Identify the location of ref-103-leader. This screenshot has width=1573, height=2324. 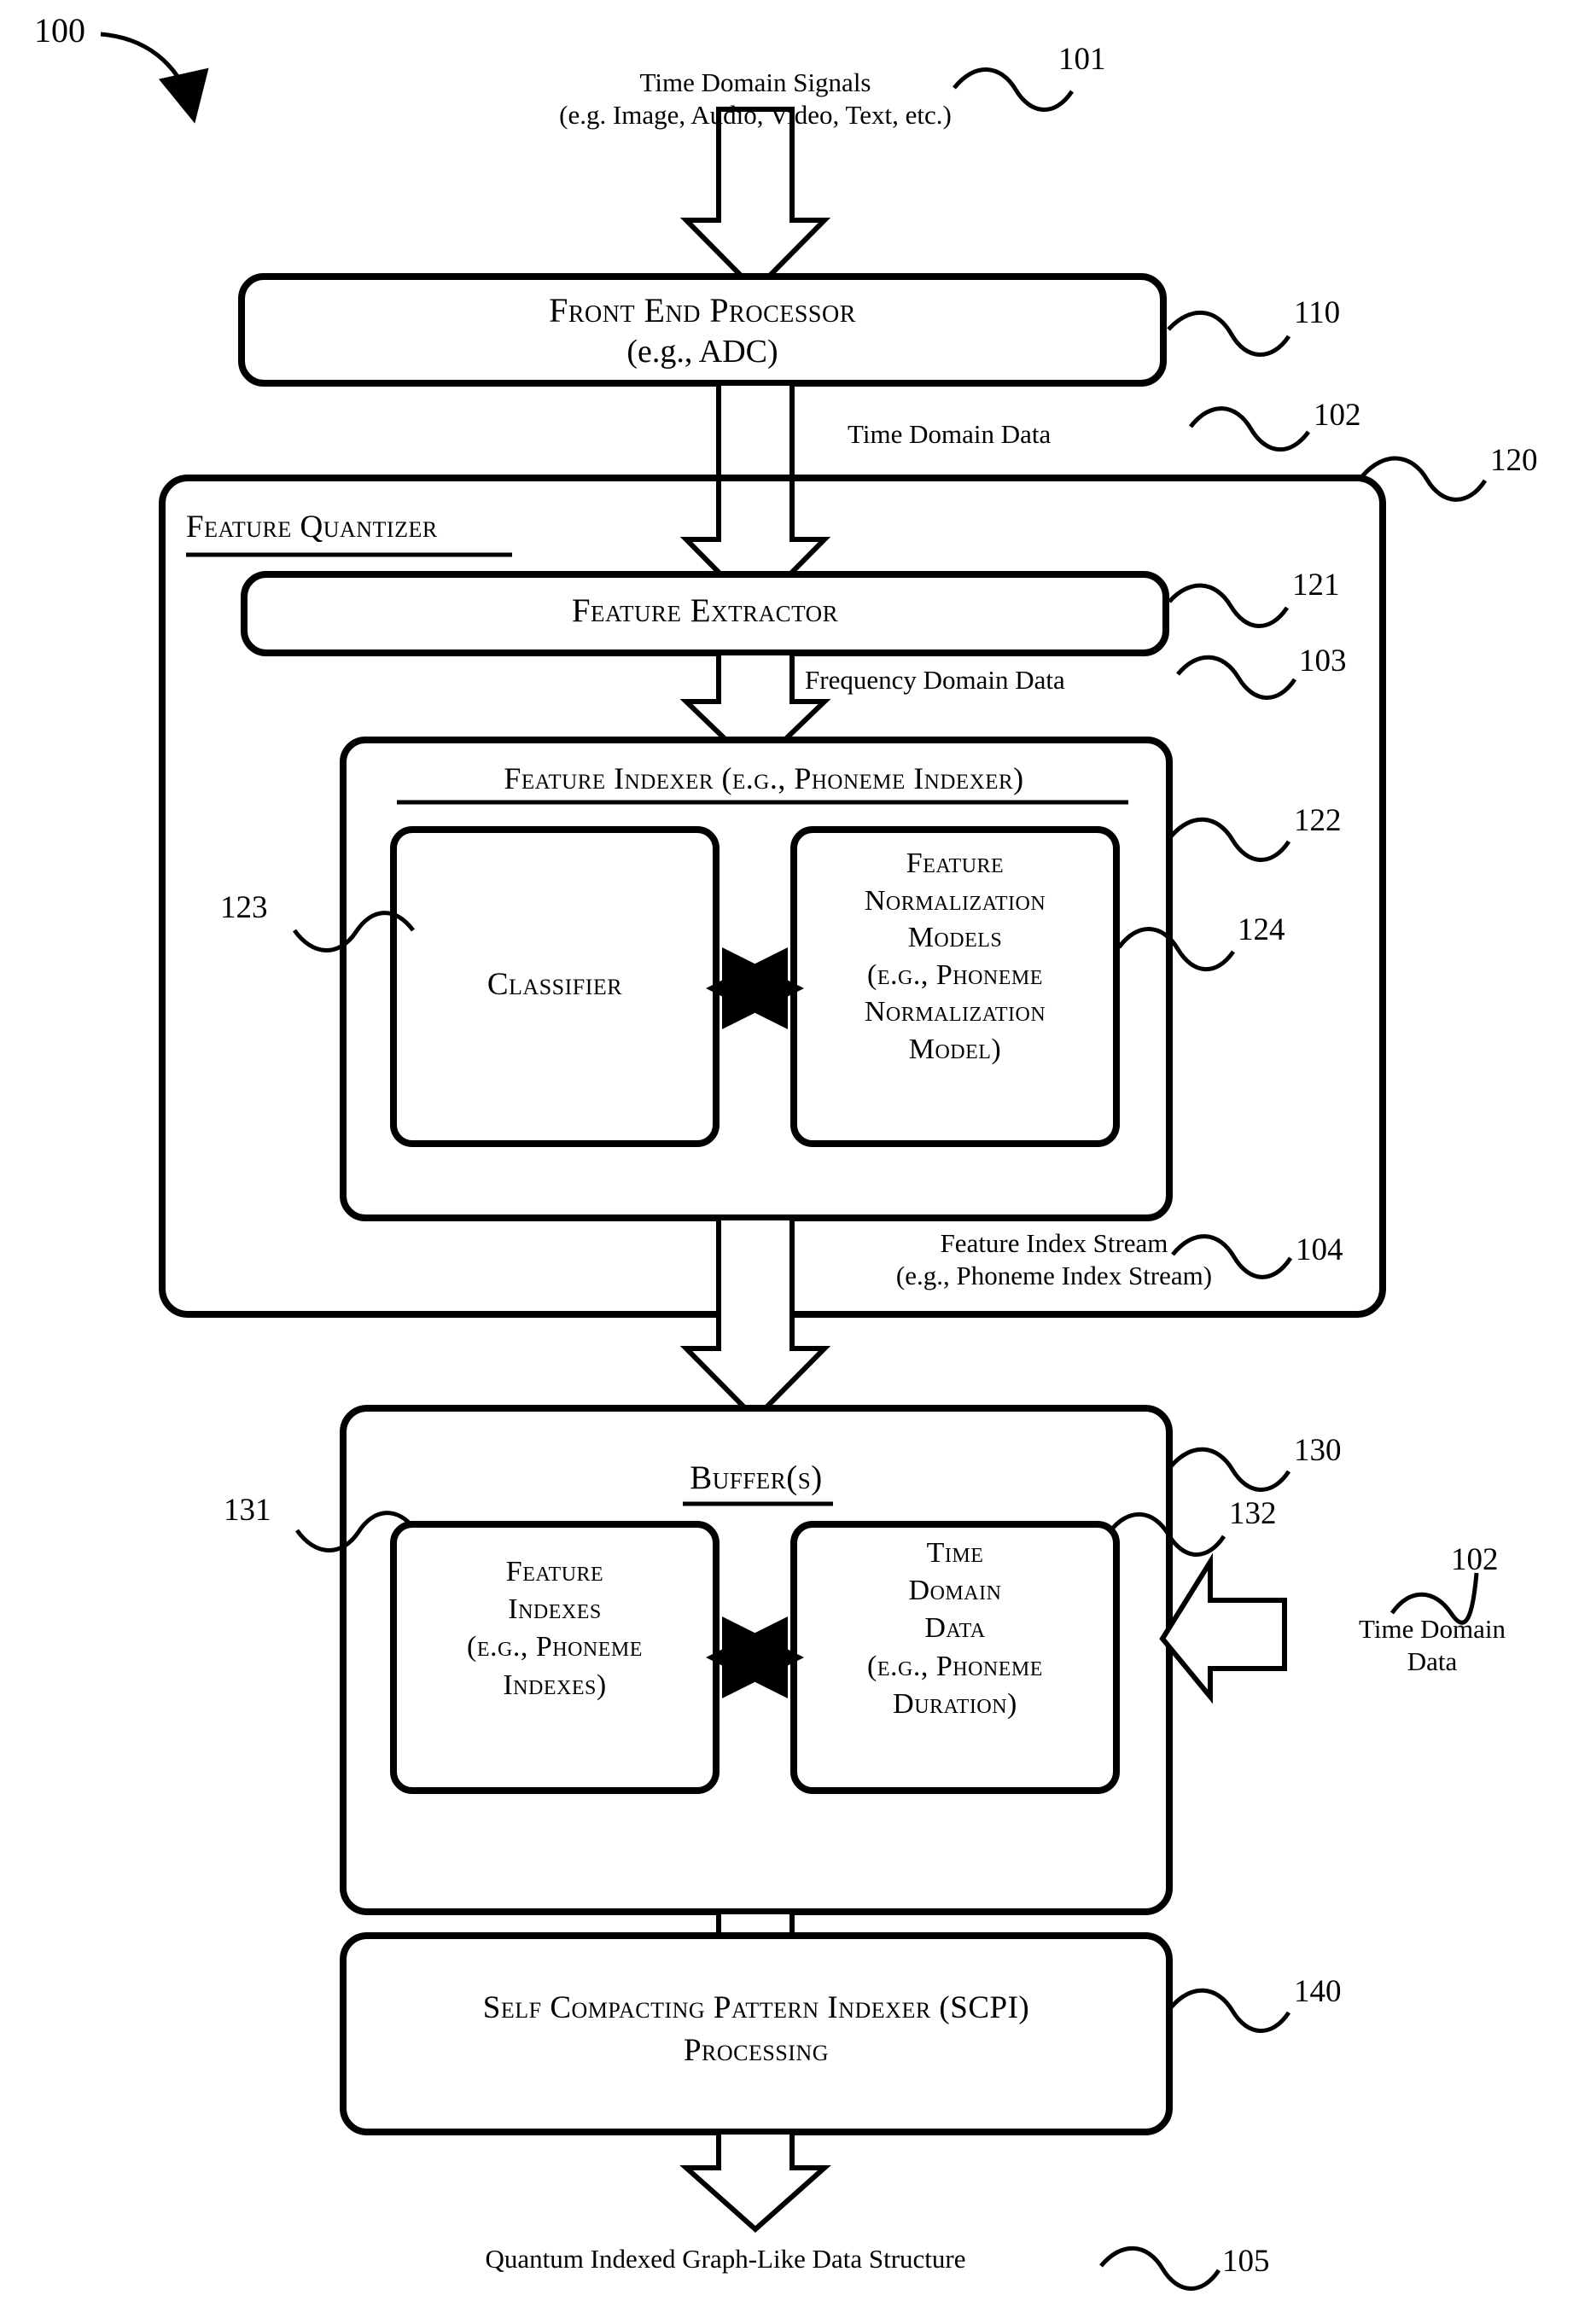
(1236, 677).